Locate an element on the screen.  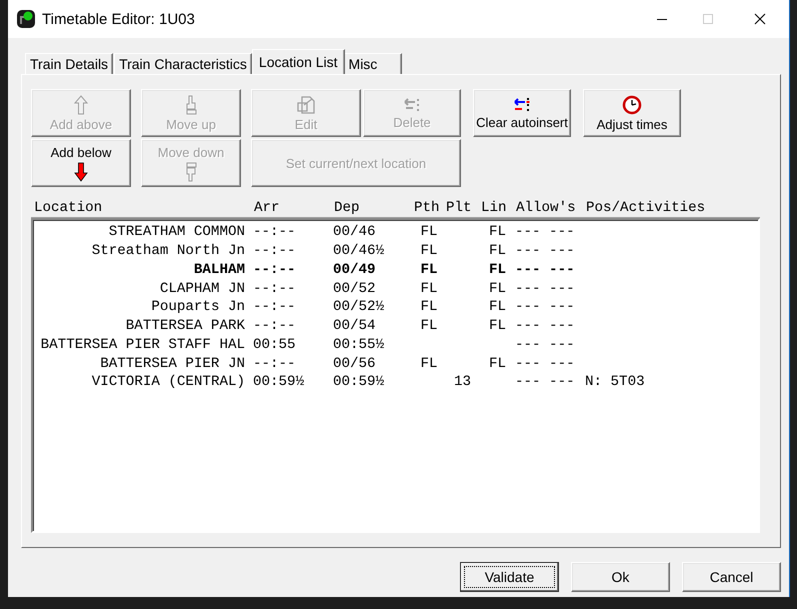
default-button: Validate is located at coordinates (509, 577).